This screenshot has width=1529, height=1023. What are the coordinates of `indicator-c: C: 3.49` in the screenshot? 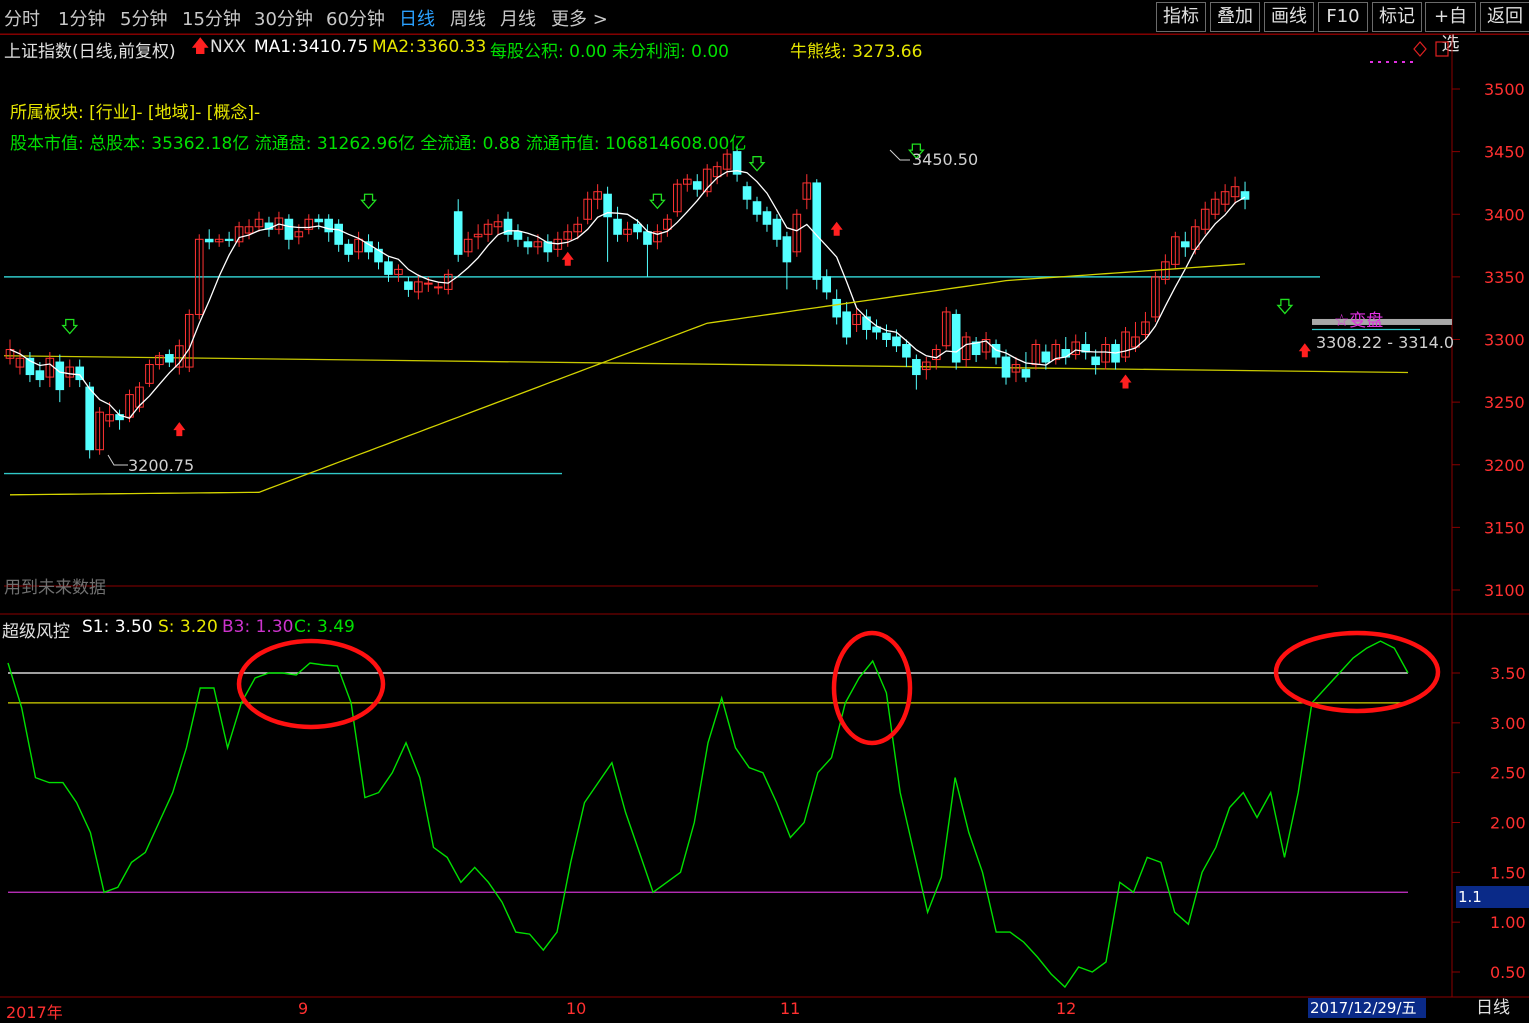 It's located at (324, 627).